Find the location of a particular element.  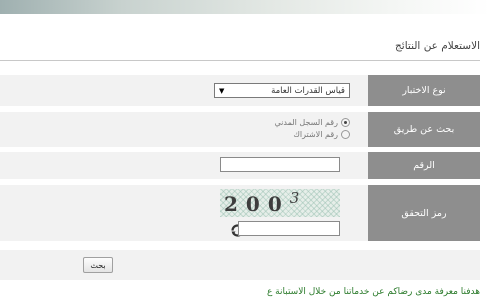

radio-option-subscription: رقم الاشتراك is located at coordinates (321, 134).